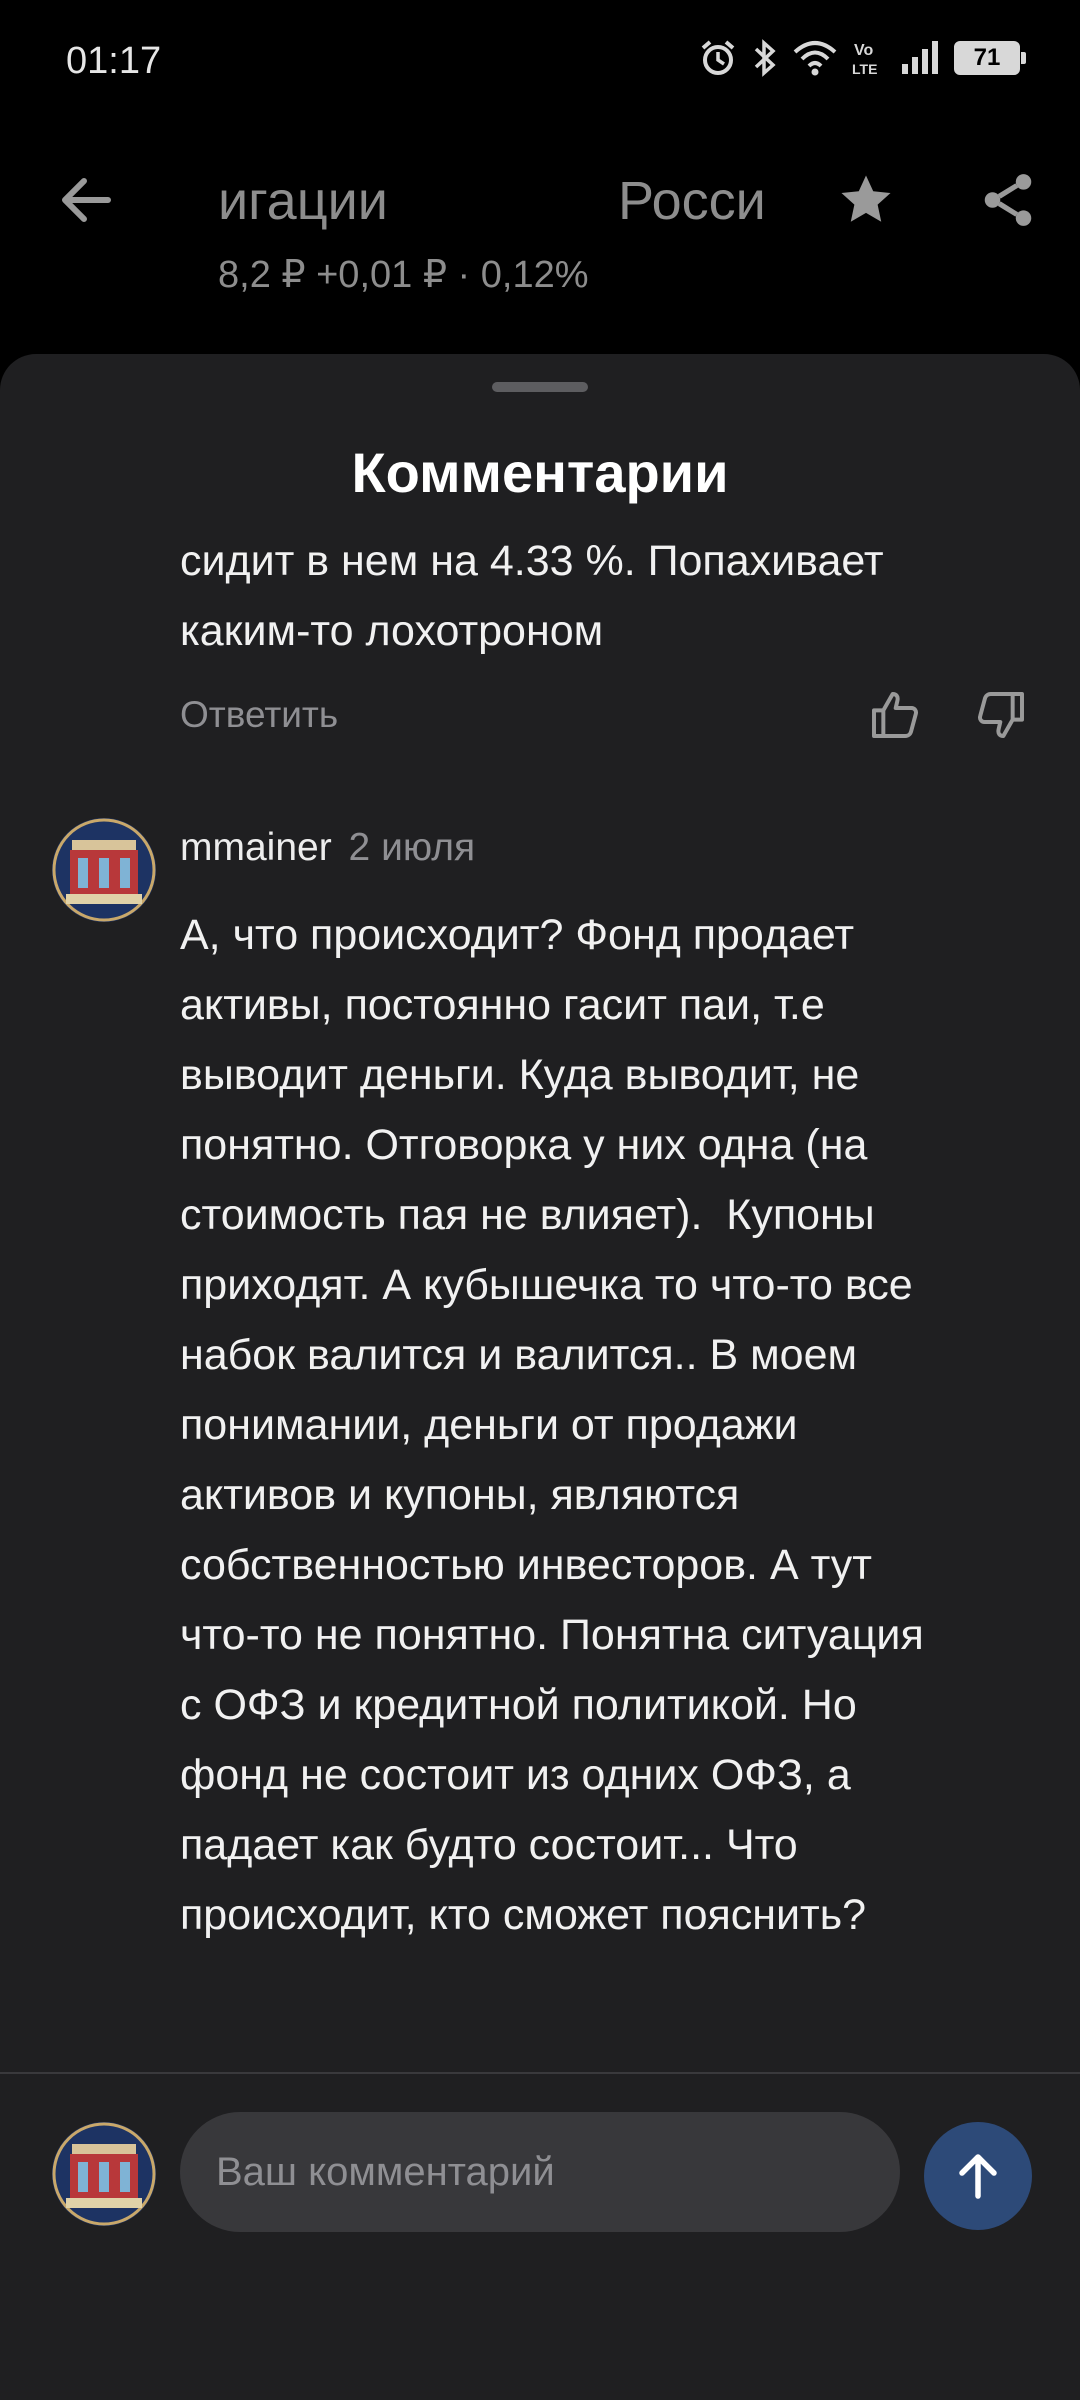  What do you see at coordinates (114, 61) in the screenshot?
I see `status-time: 01:17` at bounding box center [114, 61].